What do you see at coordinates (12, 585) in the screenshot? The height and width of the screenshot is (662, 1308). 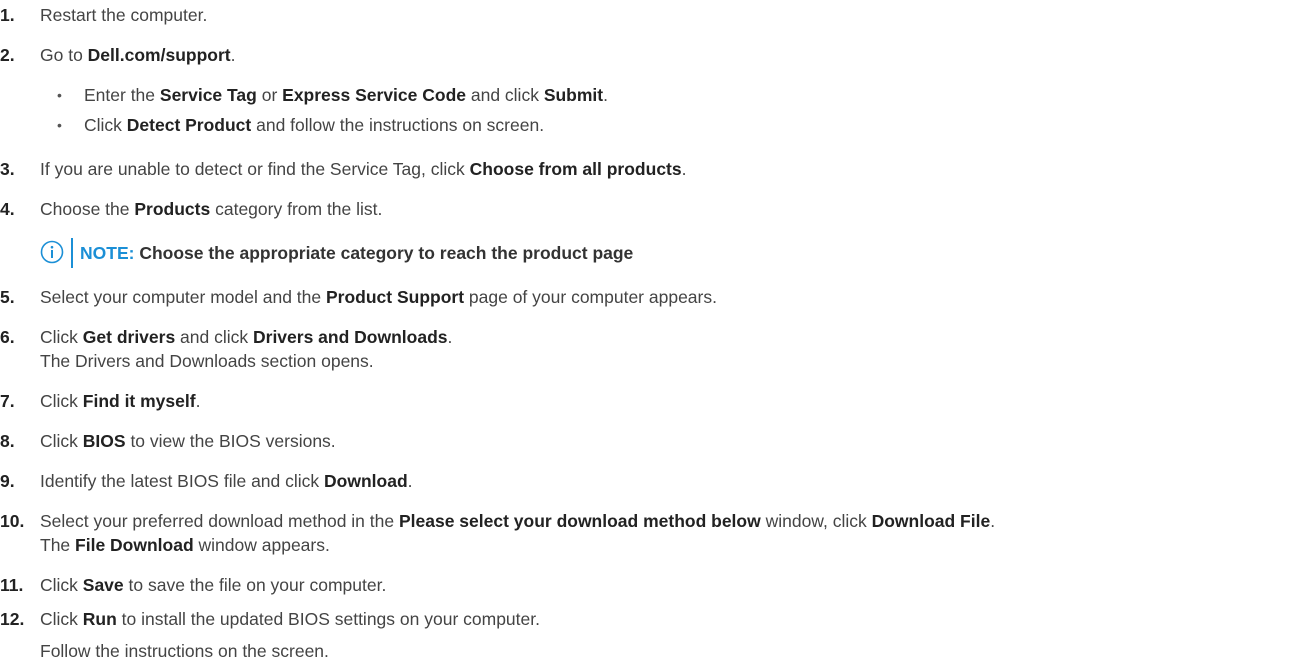 I see `step-number: 11.` at bounding box center [12, 585].